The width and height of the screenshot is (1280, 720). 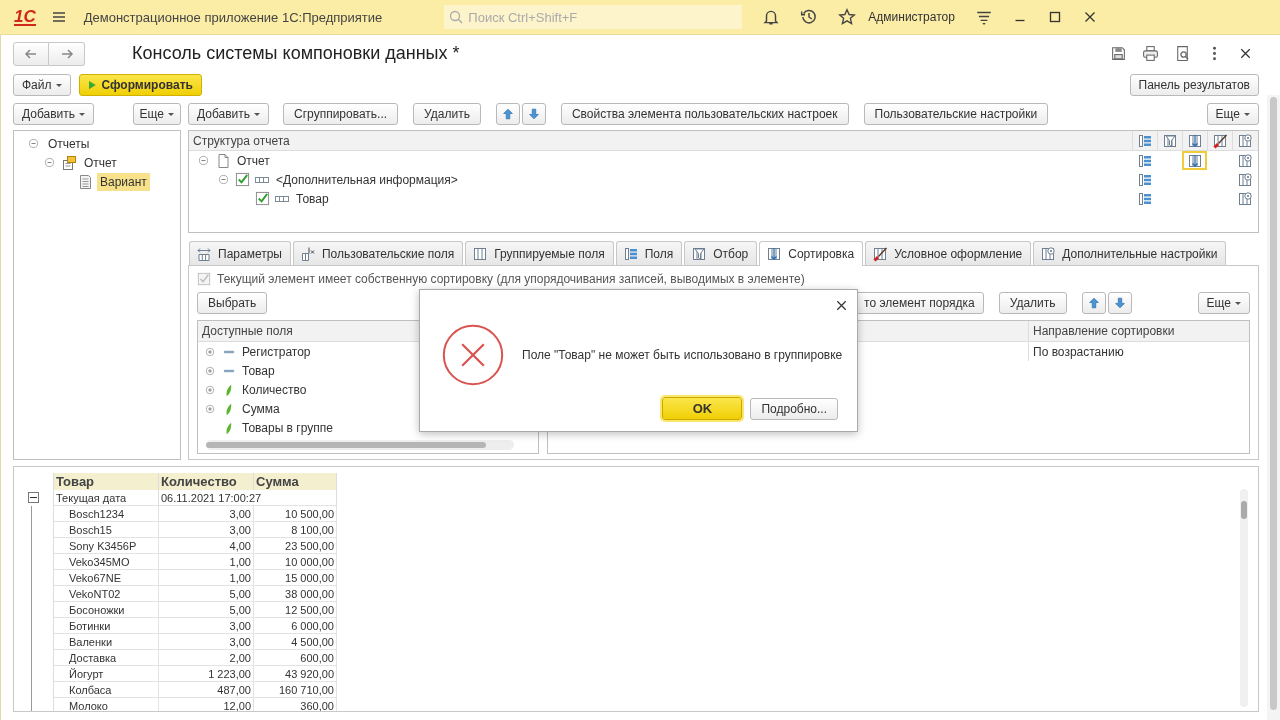 What do you see at coordinates (295, 641) in the screenshot?
I see `table-cell: 4 500,00` at bounding box center [295, 641].